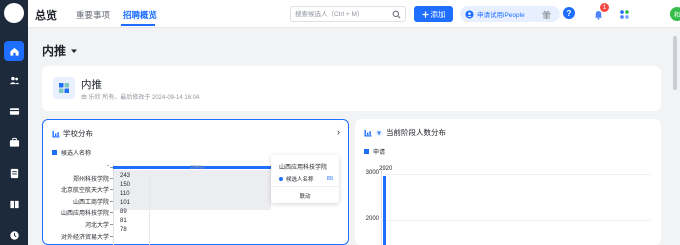 This screenshot has height=245, width=680. I want to click on add-button: 添加, so click(433, 14).